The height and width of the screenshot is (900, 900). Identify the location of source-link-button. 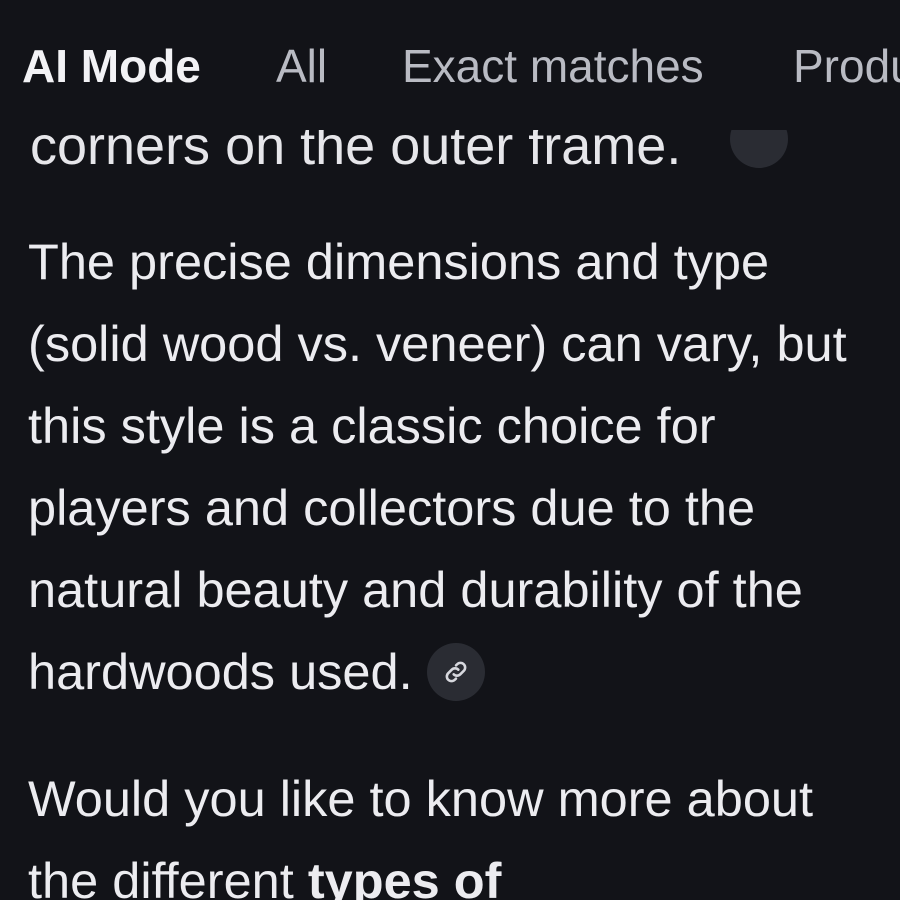
(455, 671).